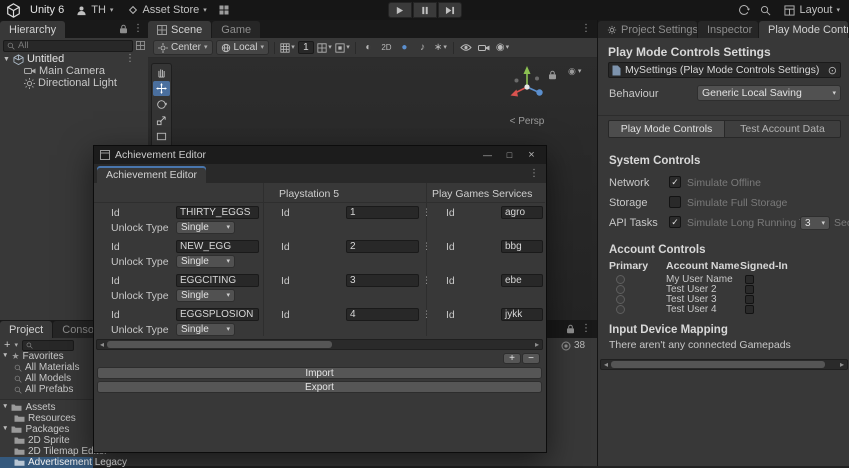  I want to click on project-search-input, so click(47, 345).